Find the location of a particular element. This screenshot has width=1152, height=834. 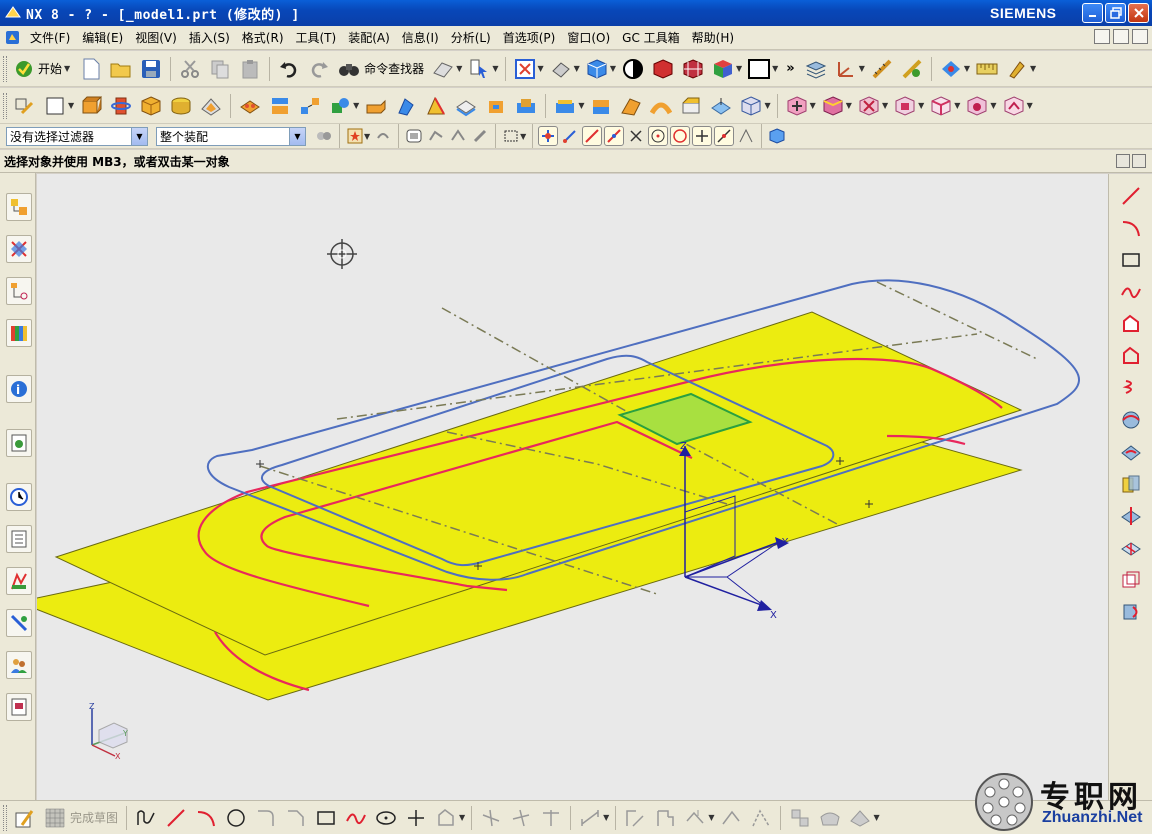

curve-rule-button is located at coordinates (436, 136).